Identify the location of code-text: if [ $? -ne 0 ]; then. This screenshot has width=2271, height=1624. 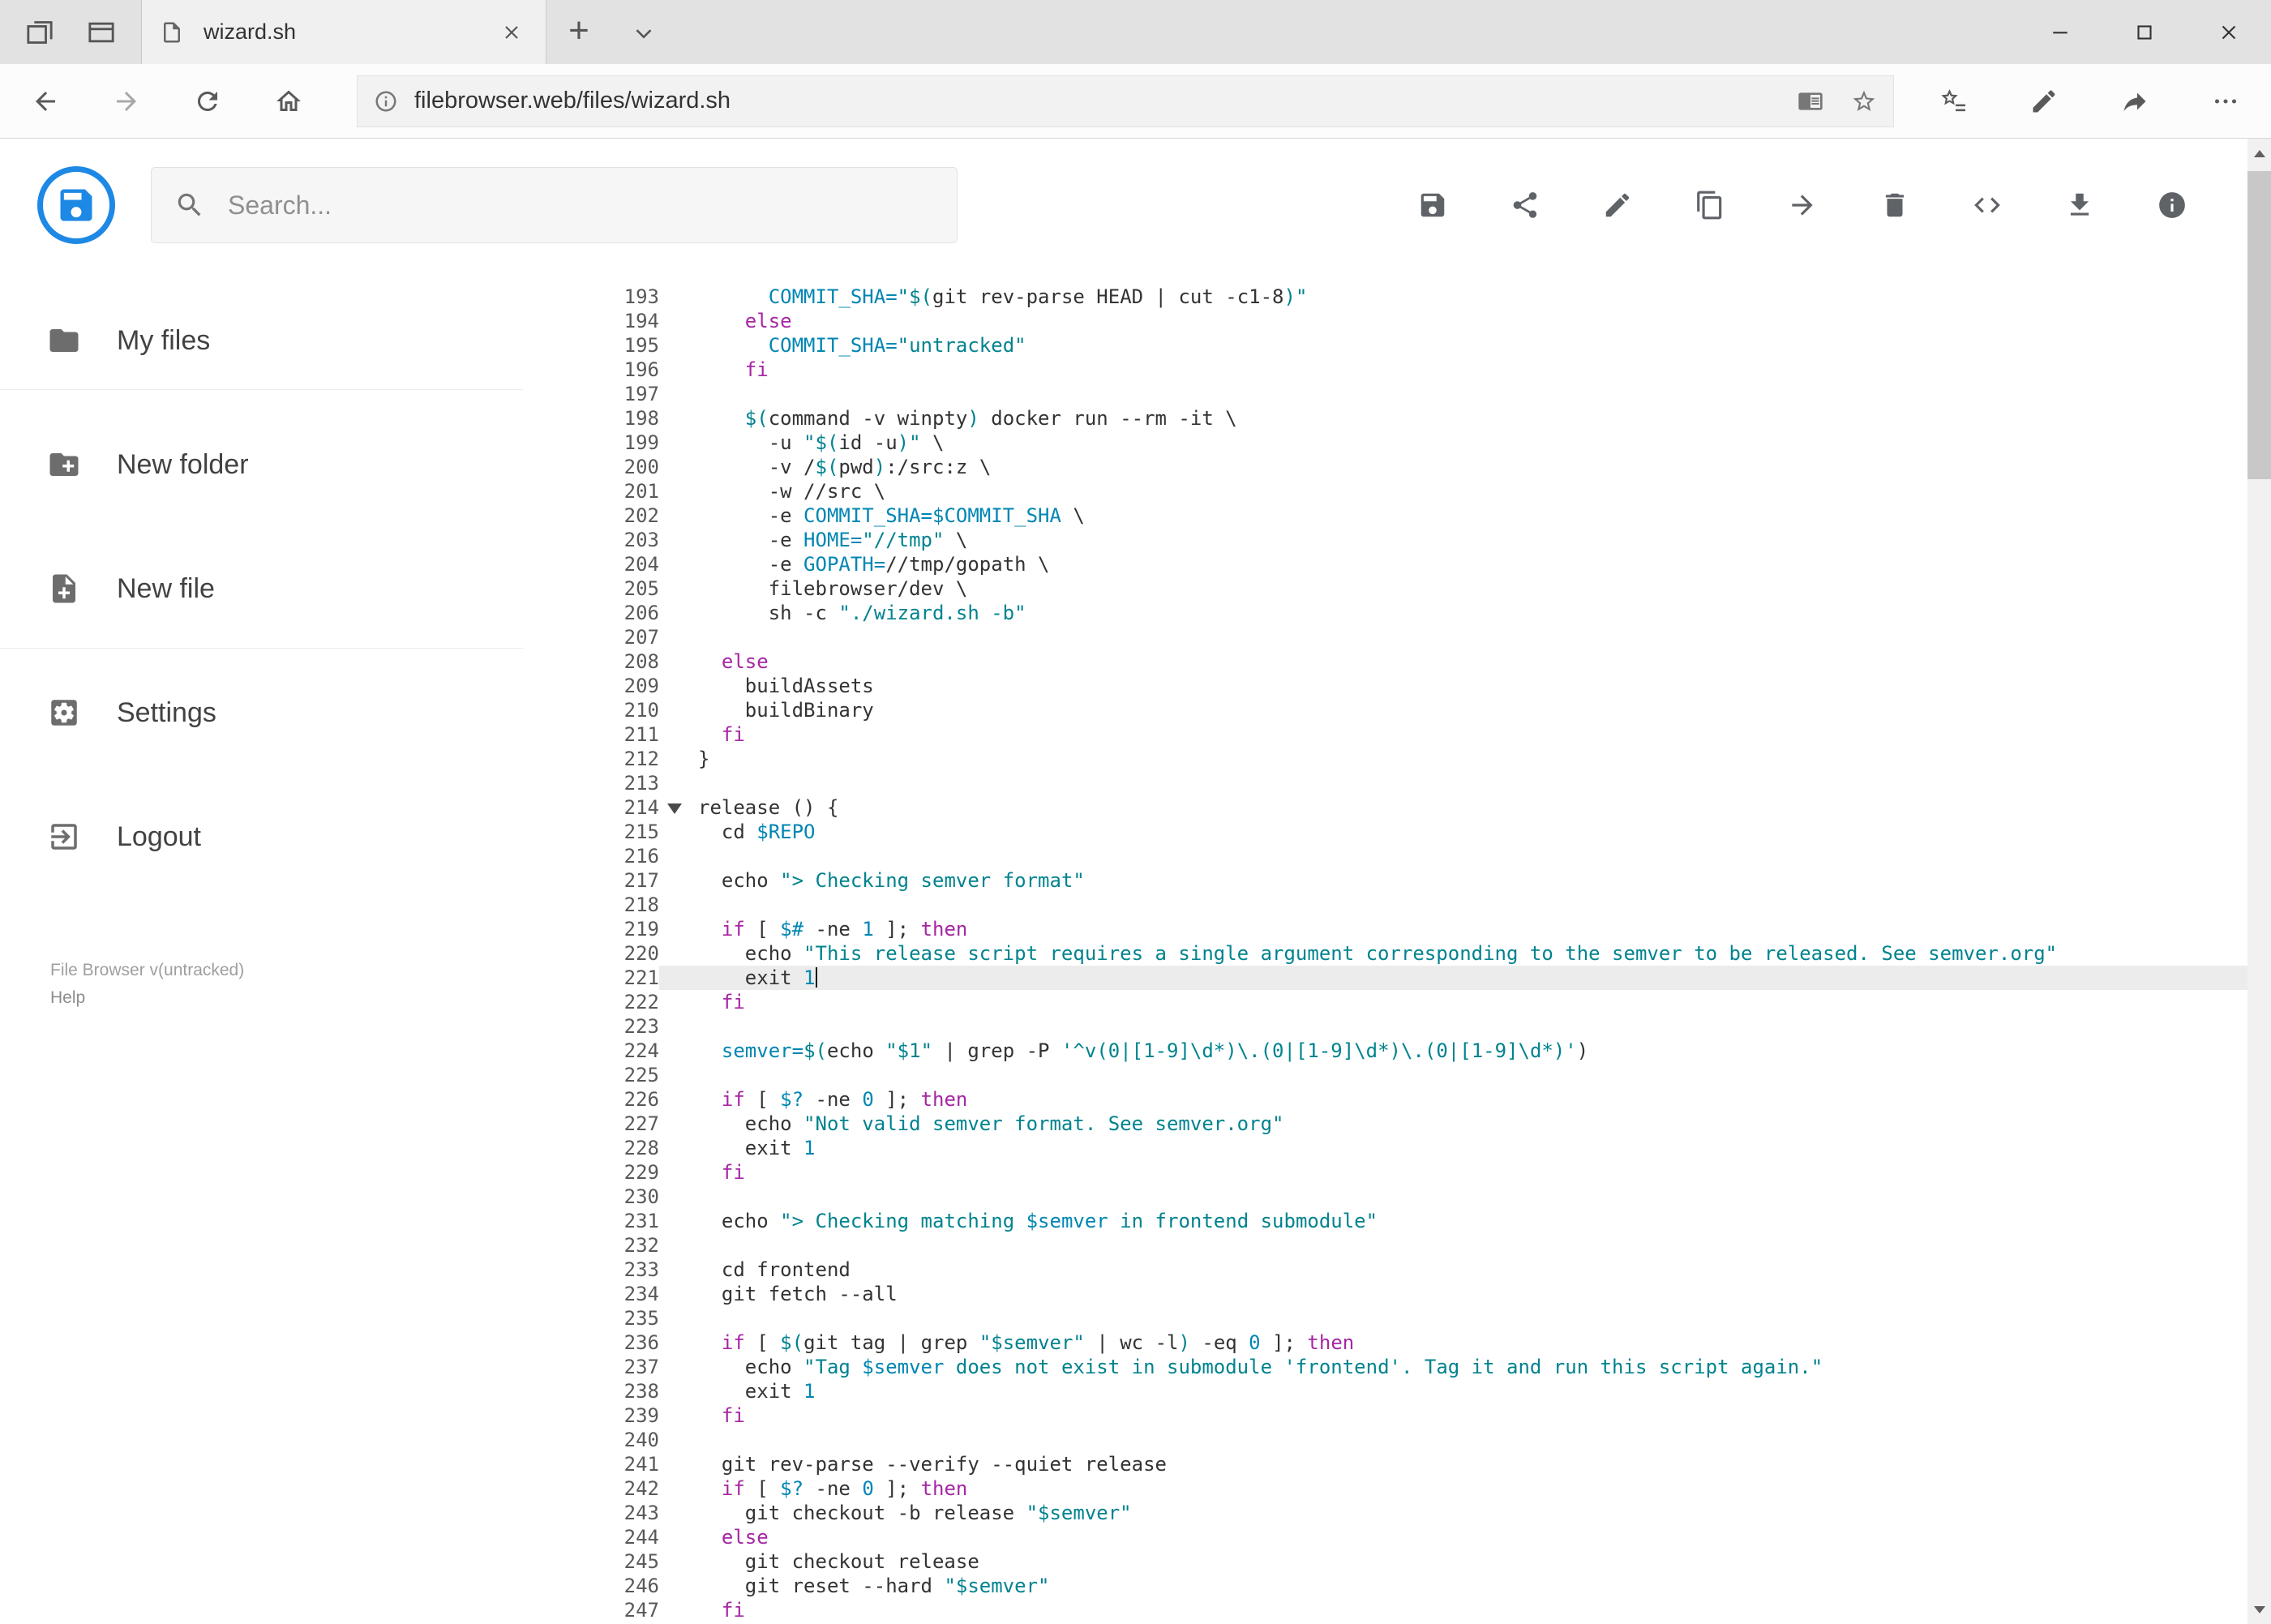
(1472, 1099).